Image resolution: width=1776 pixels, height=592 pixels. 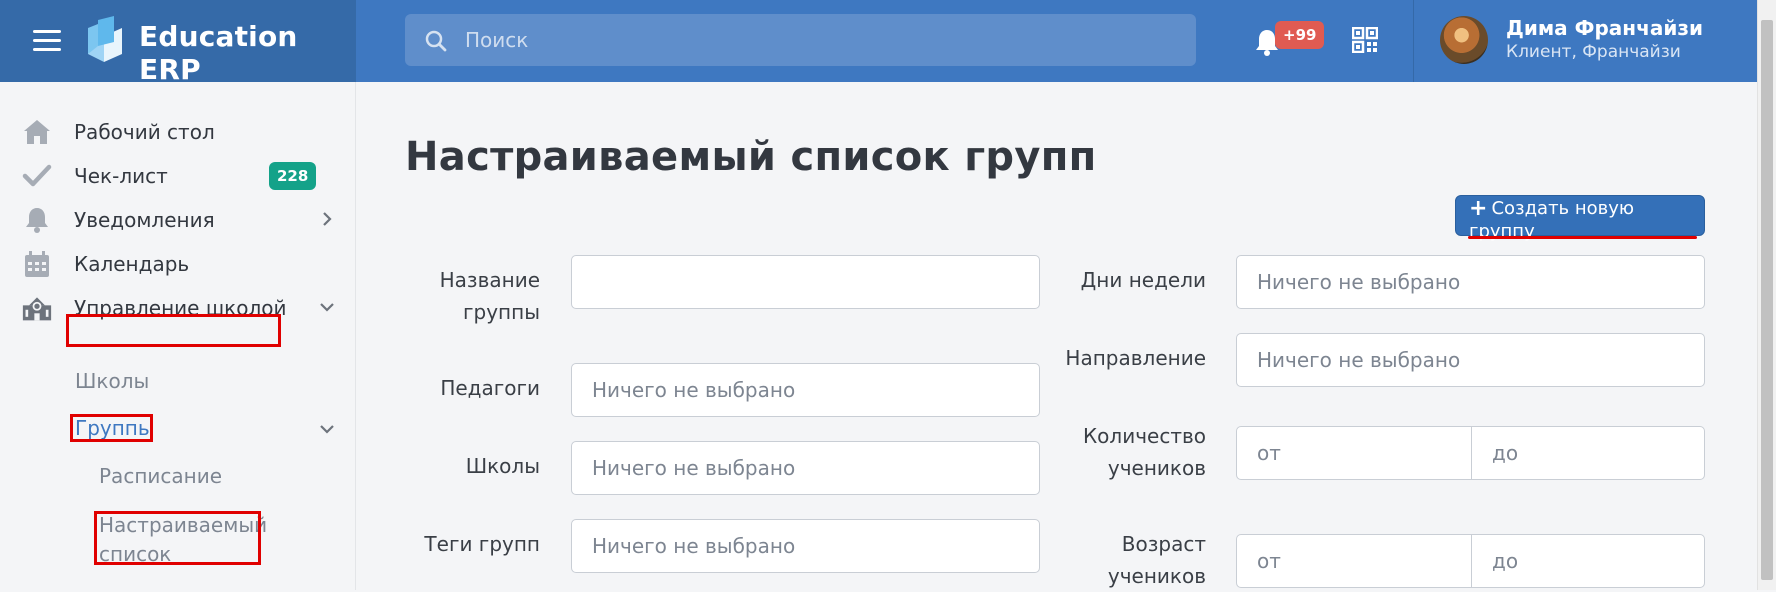 I want to click on header-divider, so click(x=1413, y=41).